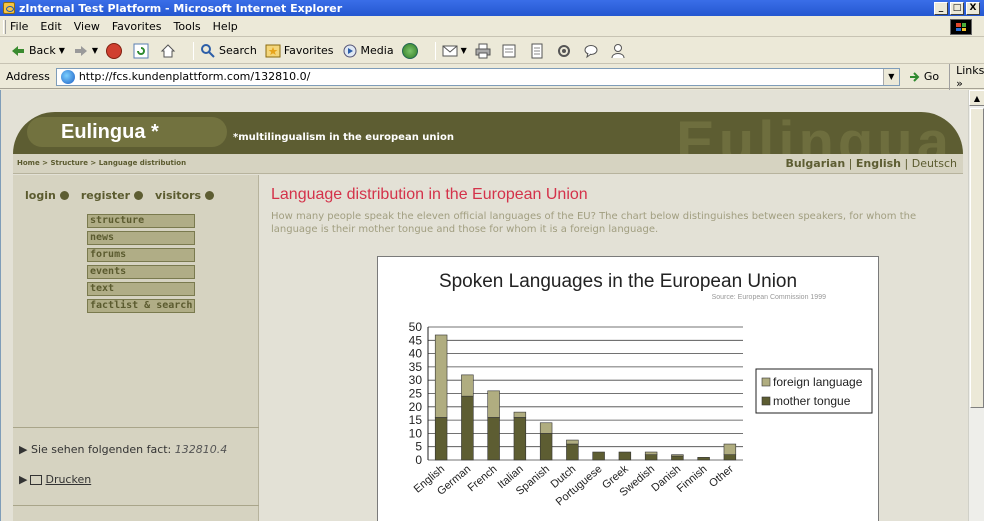 This screenshot has width=984, height=521. What do you see at coordinates (966, 76) in the screenshot?
I see `links-button: Links »` at bounding box center [966, 76].